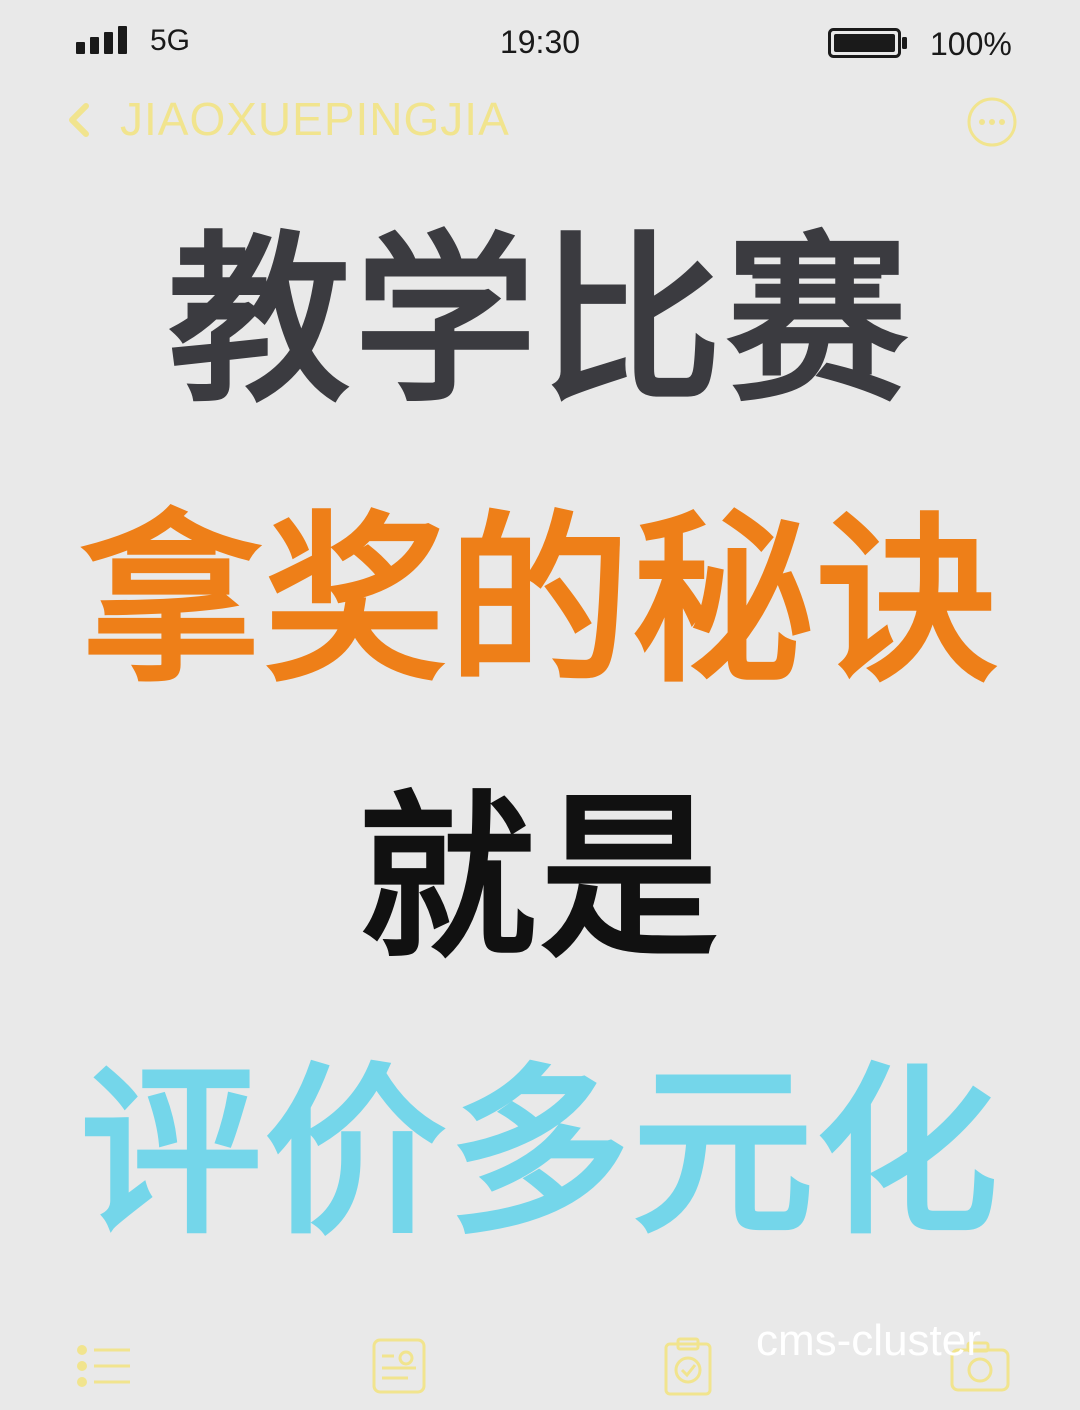  Describe the element at coordinates (540, 321) in the screenshot. I see `headline-line-1: 教学比赛` at that location.